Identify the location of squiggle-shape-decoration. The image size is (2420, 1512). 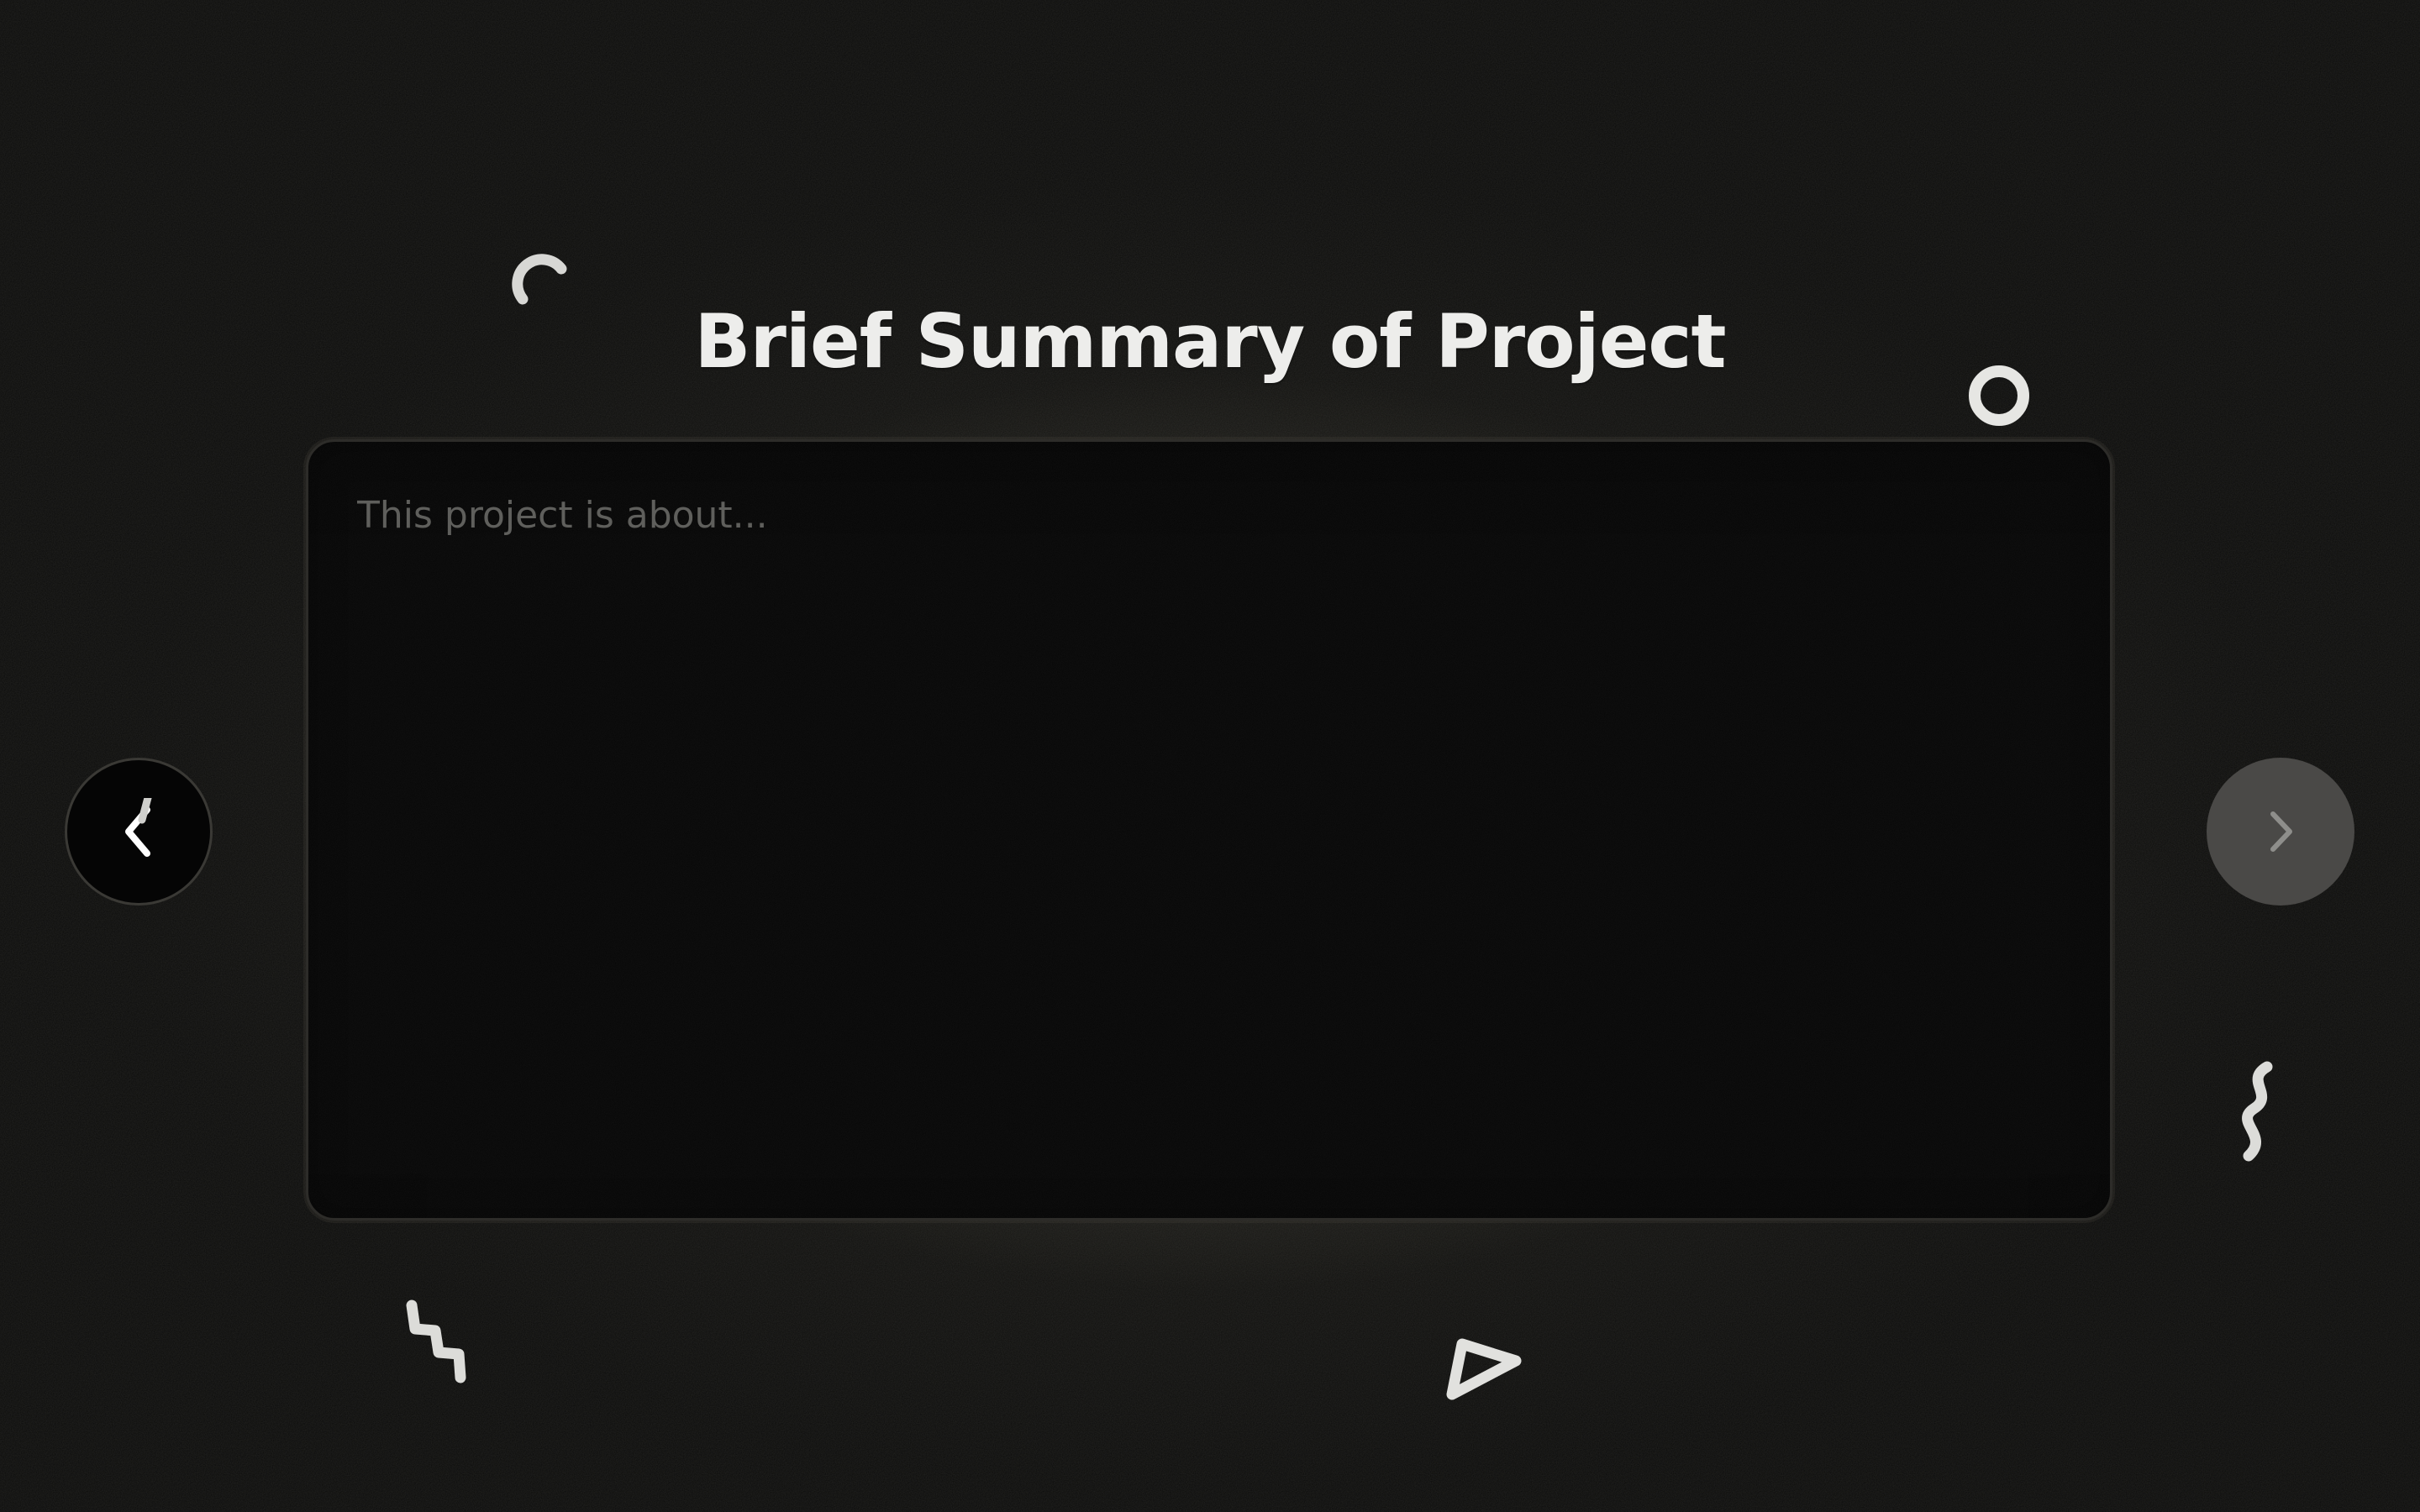
(2257, 1111).